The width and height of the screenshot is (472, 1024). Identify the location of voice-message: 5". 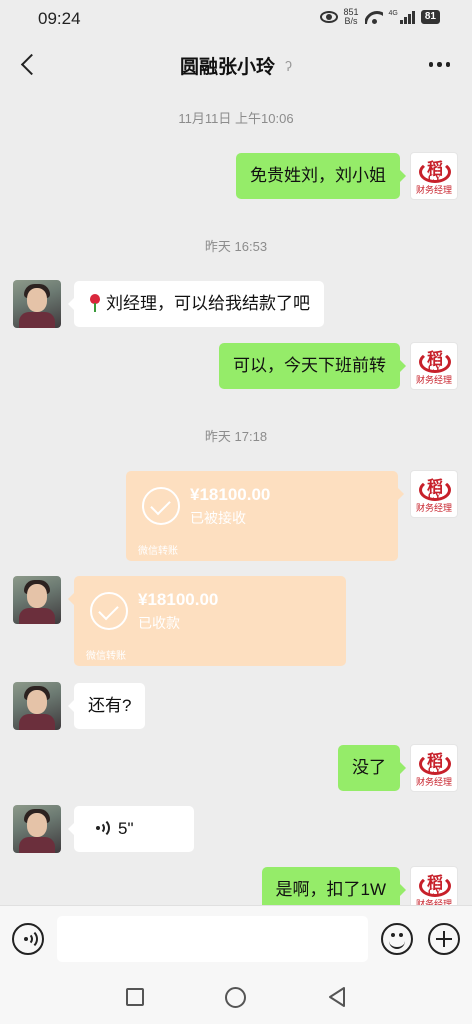
(131, 829).